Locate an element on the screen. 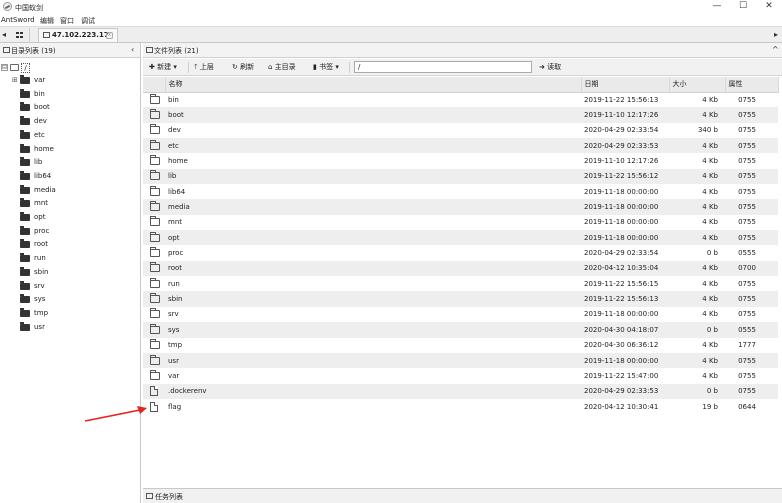  file-size-cell: 0 b is located at coordinates (712, 253).